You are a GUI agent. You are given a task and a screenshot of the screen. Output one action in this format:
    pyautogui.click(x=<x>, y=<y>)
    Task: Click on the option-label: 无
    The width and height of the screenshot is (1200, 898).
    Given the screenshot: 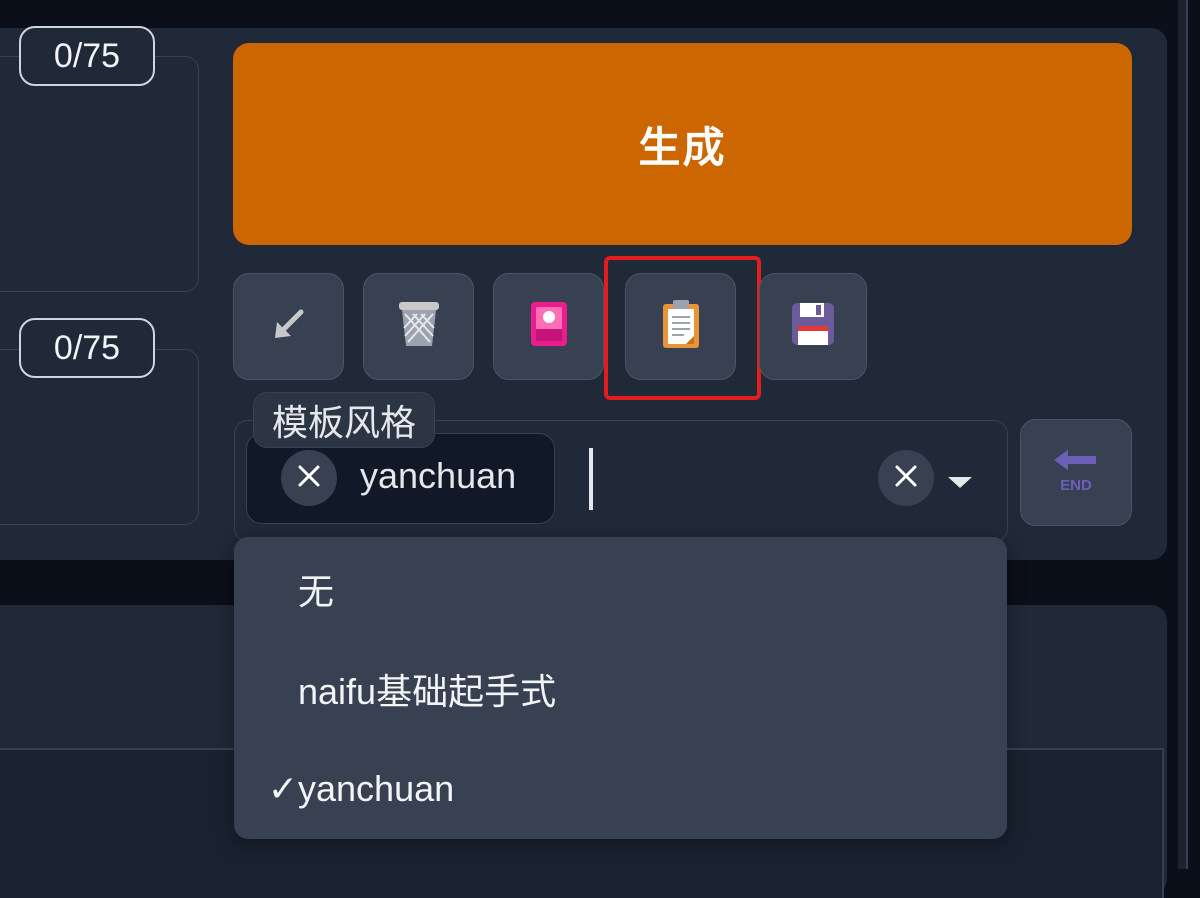 What is the action you would take?
    pyautogui.click(x=316, y=591)
    